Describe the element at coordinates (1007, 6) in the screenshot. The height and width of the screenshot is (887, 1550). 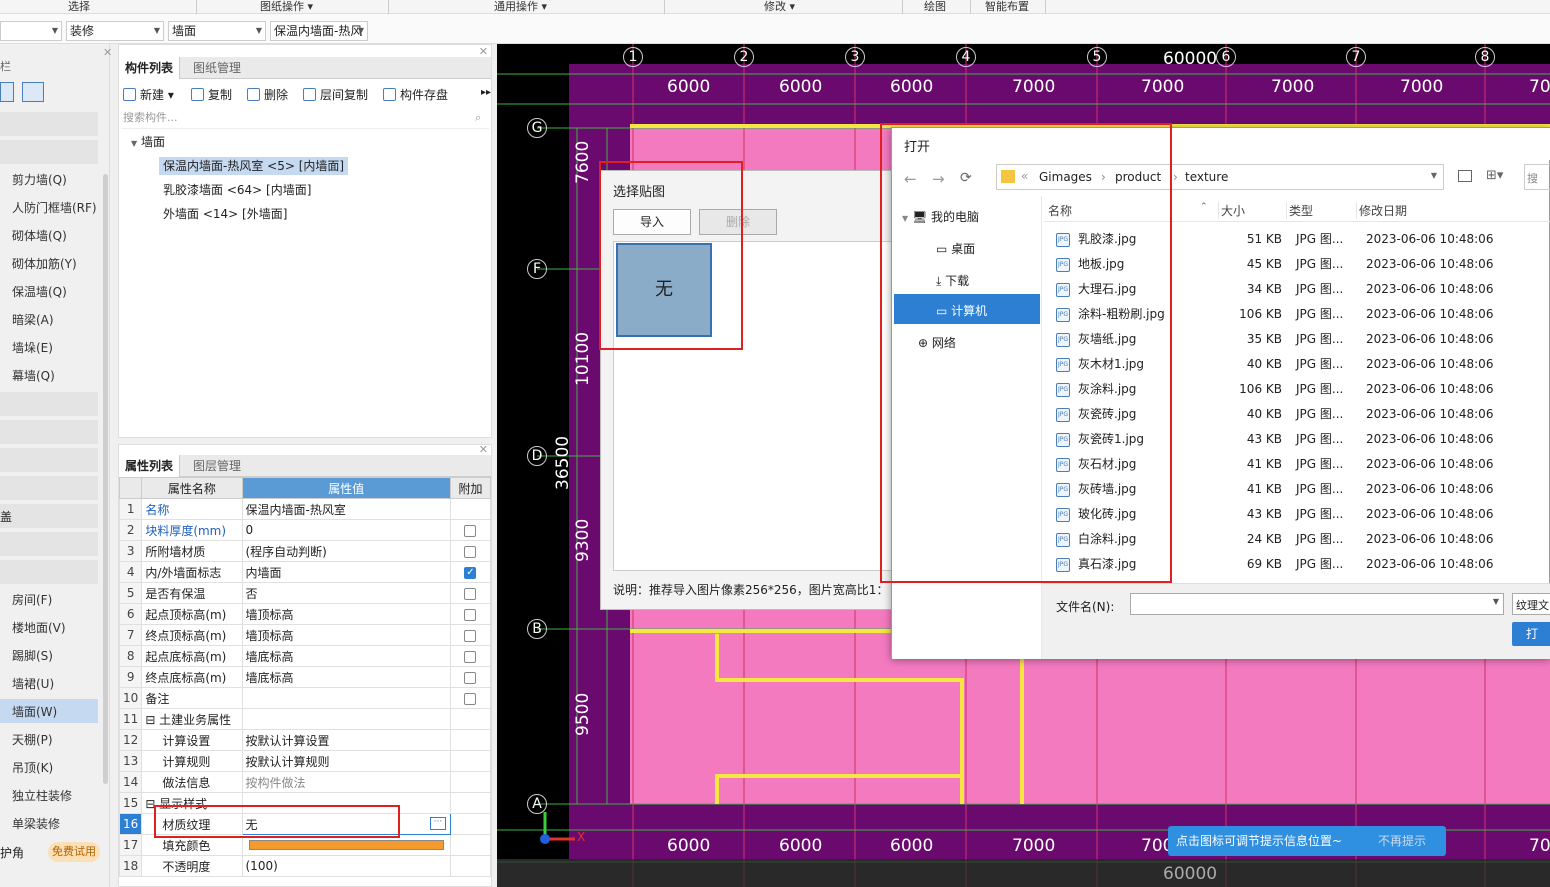
I see `ribbon-group-smart-place: 智能布置` at that location.